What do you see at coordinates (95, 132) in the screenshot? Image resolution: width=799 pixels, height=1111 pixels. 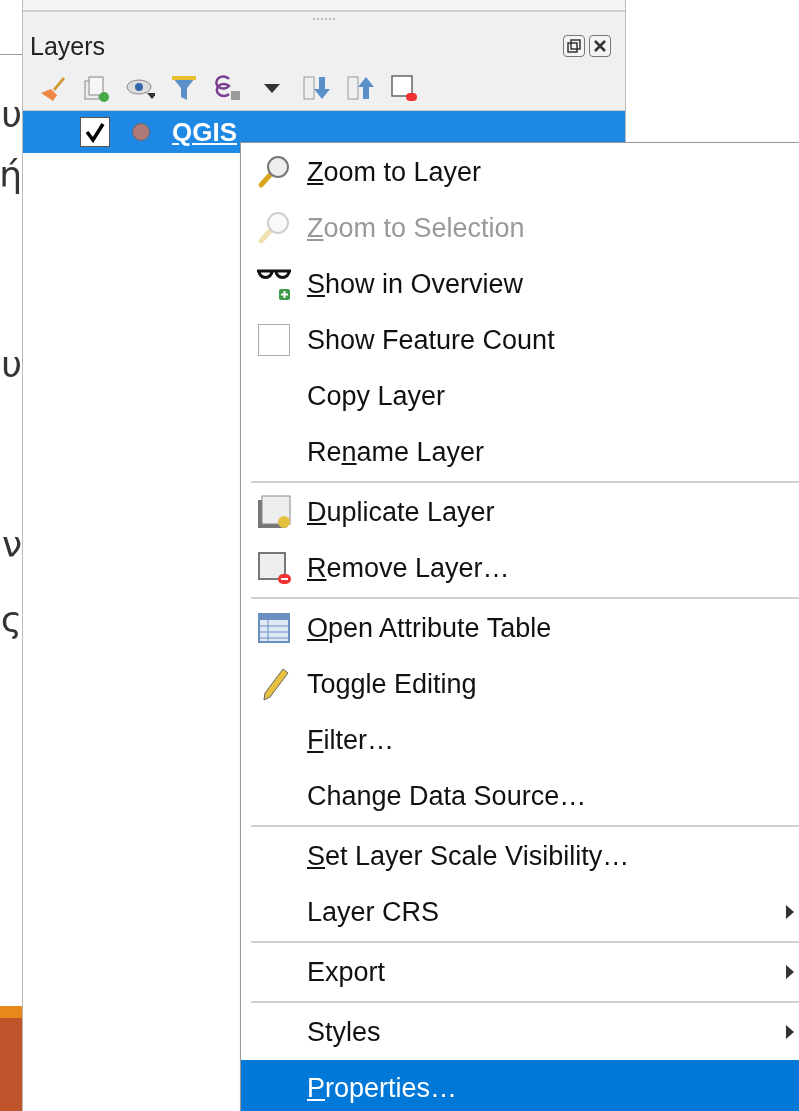 I see `layer-checkbox` at bounding box center [95, 132].